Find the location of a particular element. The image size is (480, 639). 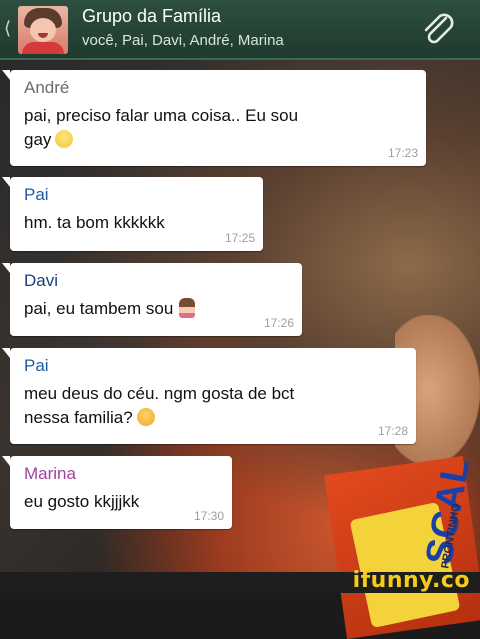

message-sender: André is located at coordinates (47, 87).